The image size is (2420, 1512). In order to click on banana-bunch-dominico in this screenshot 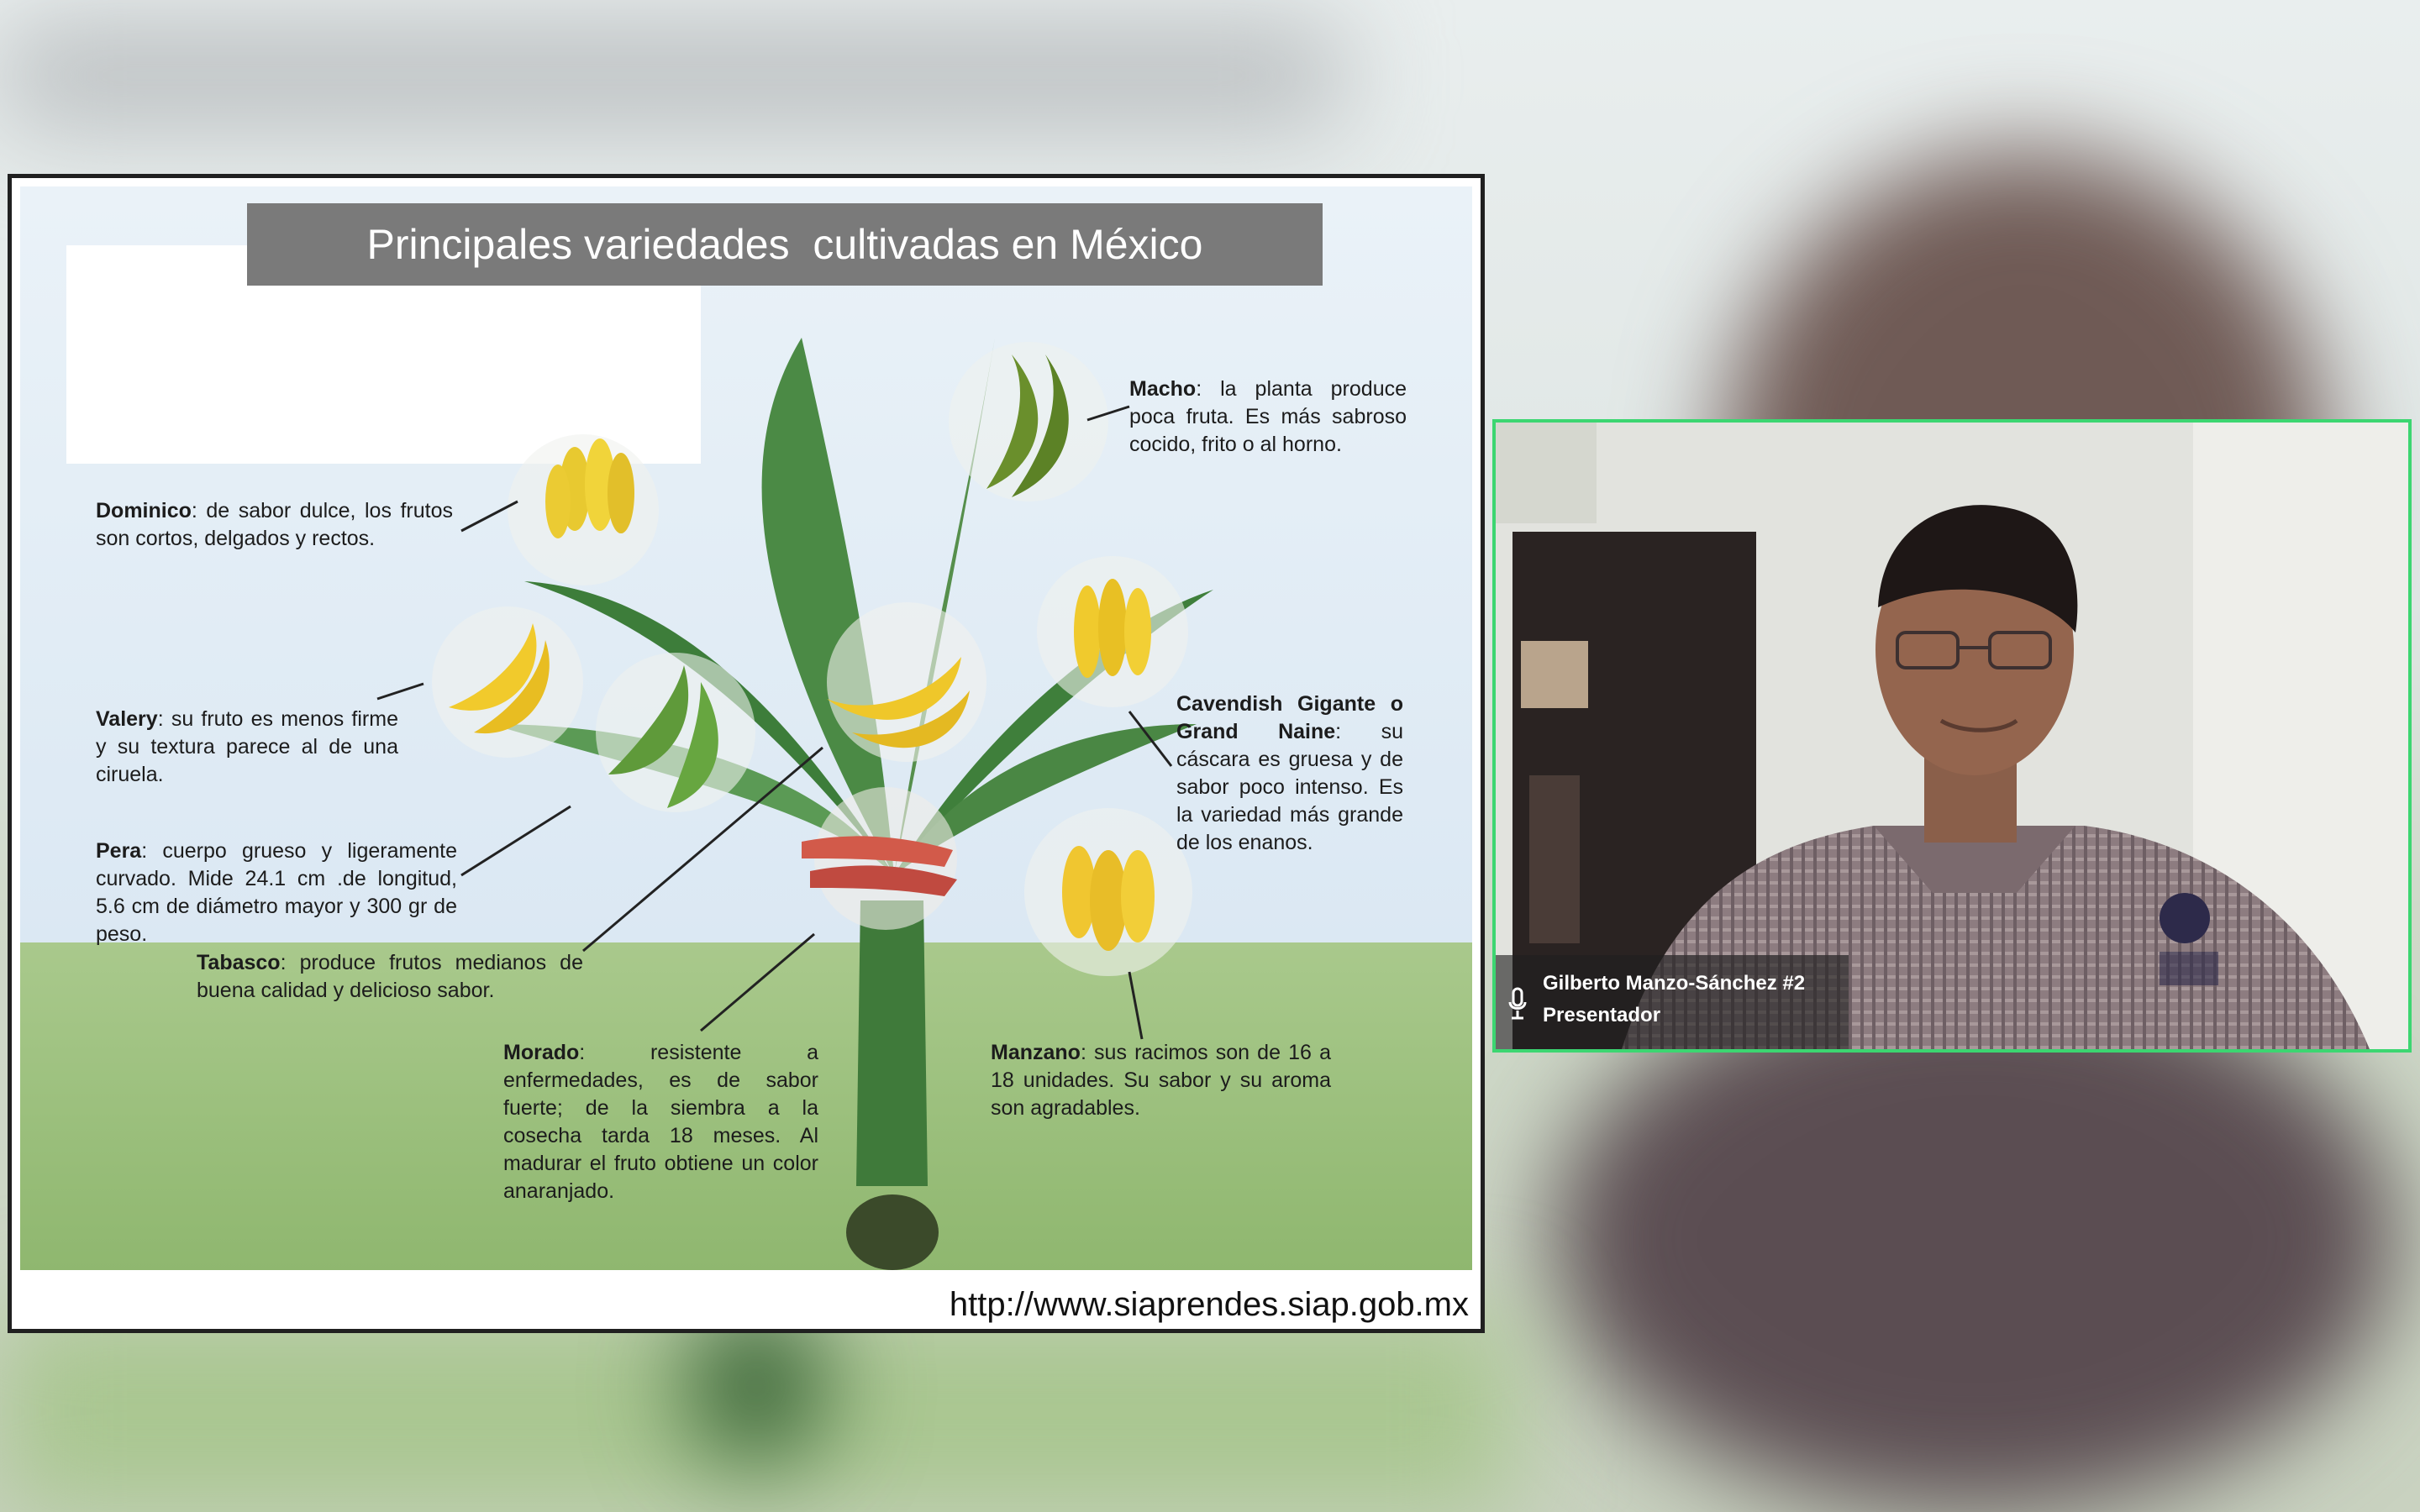, I will do `click(583, 509)`.